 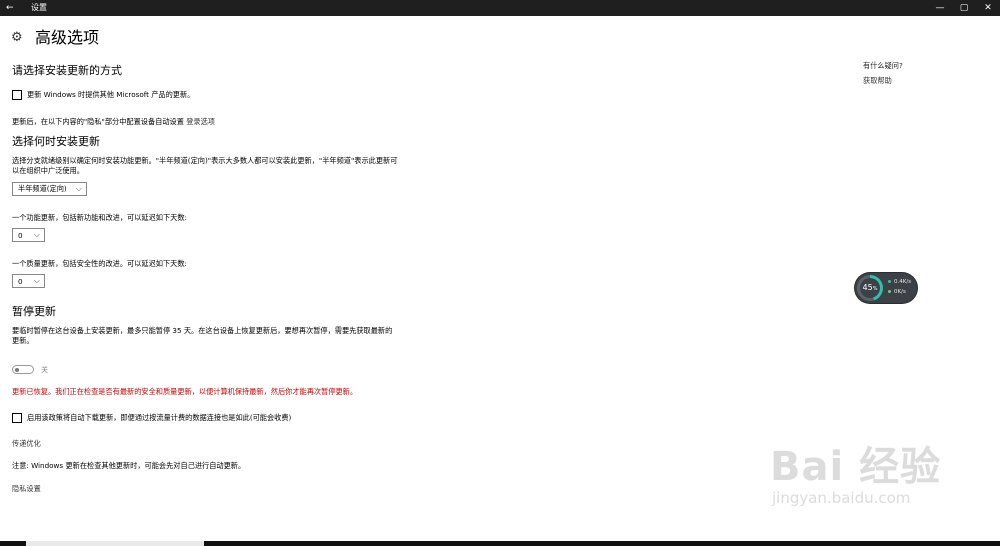 I want to click on download-dot-icon, so click(x=889, y=291).